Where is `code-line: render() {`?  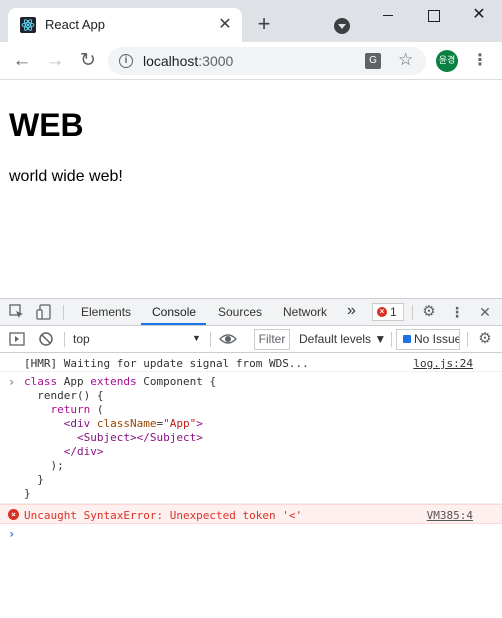 code-line: render() { is located at coordinates (64, 395).